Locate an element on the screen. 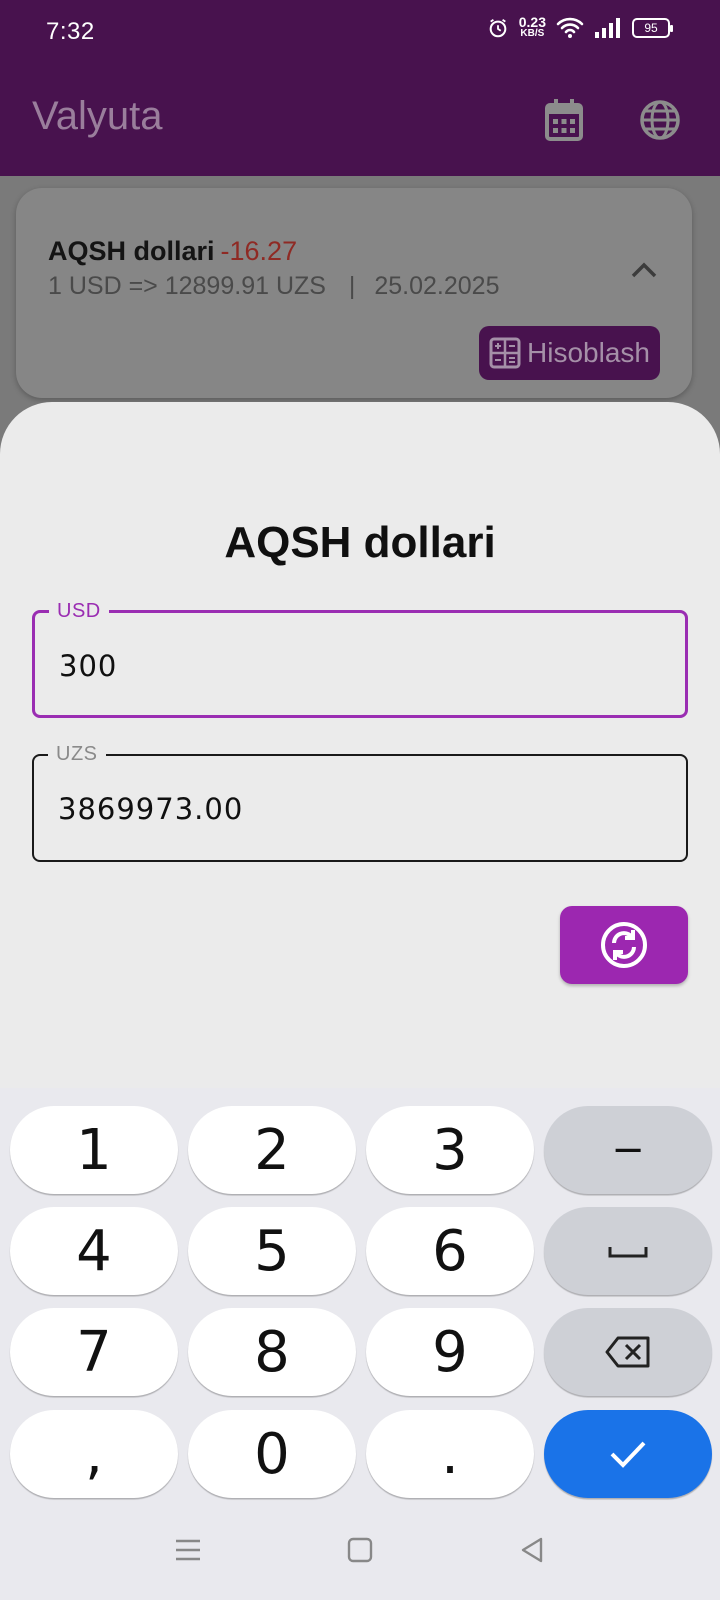 Image resolution: width=720 pixels, height=1600 pixels. alarm-icon is located at coordinates (498, 28).